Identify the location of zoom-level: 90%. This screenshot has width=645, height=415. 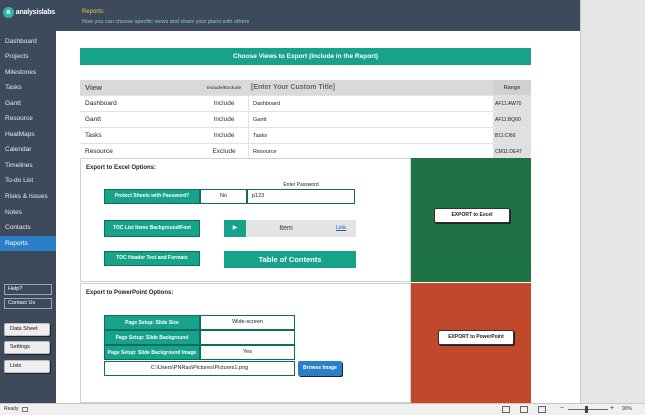
(627, 409).